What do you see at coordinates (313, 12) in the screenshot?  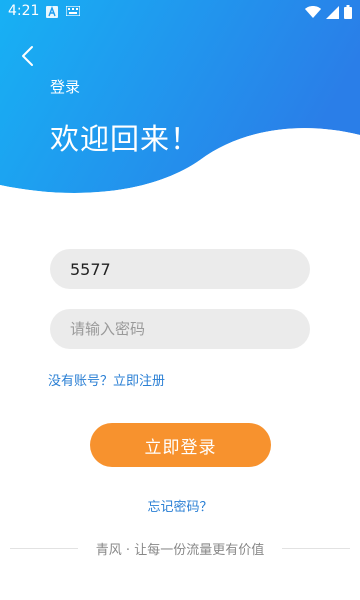 I see `wifi-icon` at bounding box center [313, 12].